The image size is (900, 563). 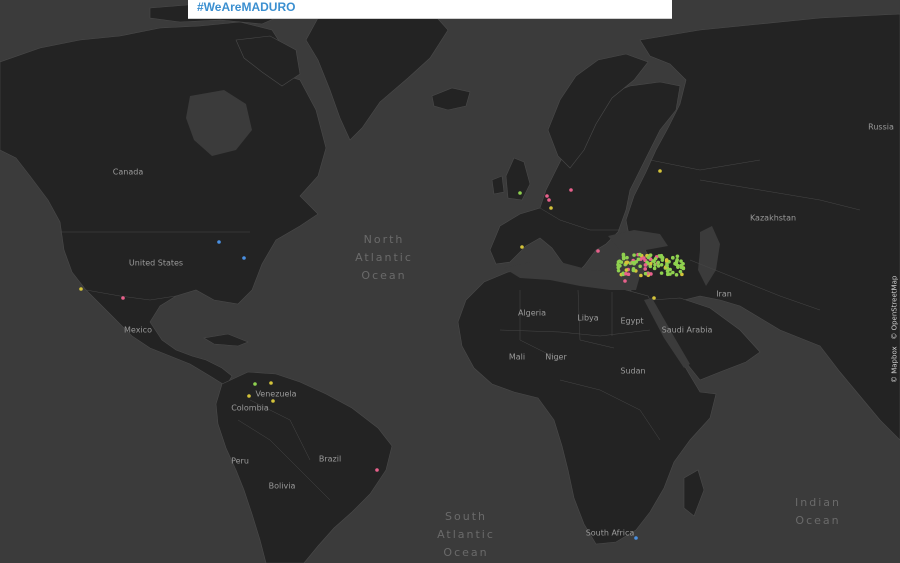 I want to click on label-algeria: Algeria, so click(x=532, y=313).